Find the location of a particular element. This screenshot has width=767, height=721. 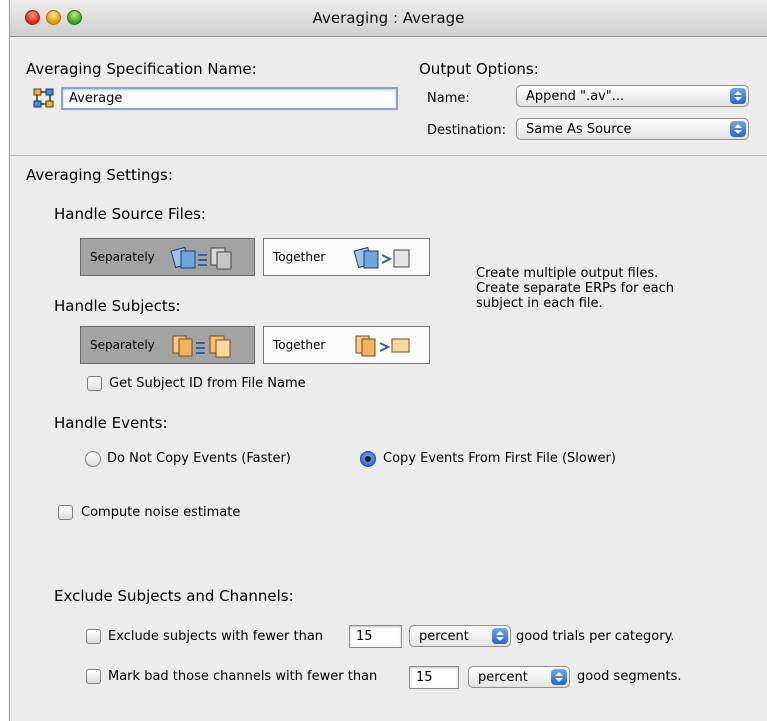

destination-popup: Same As Source is located at coordinates (632, 129).